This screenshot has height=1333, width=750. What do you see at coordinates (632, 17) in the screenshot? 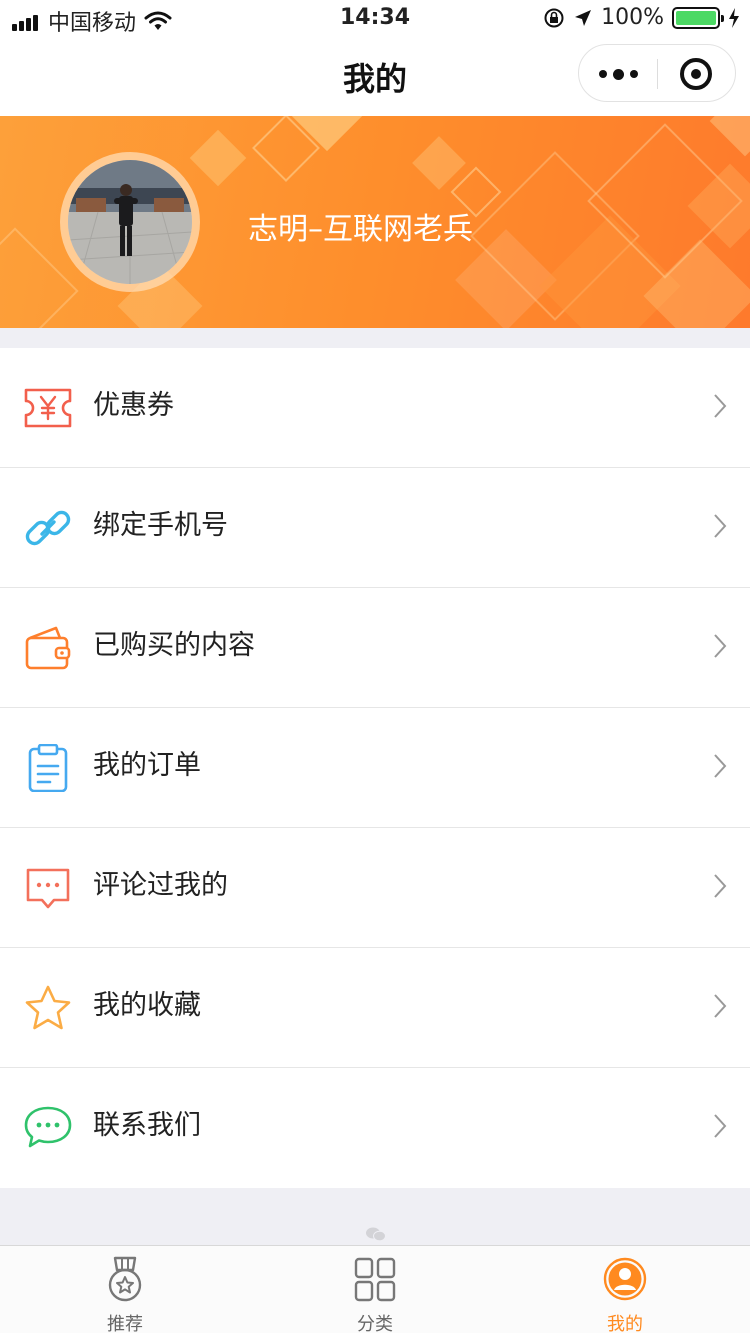
I see `battery-percent: 100%` at bounding box center [632, 17].